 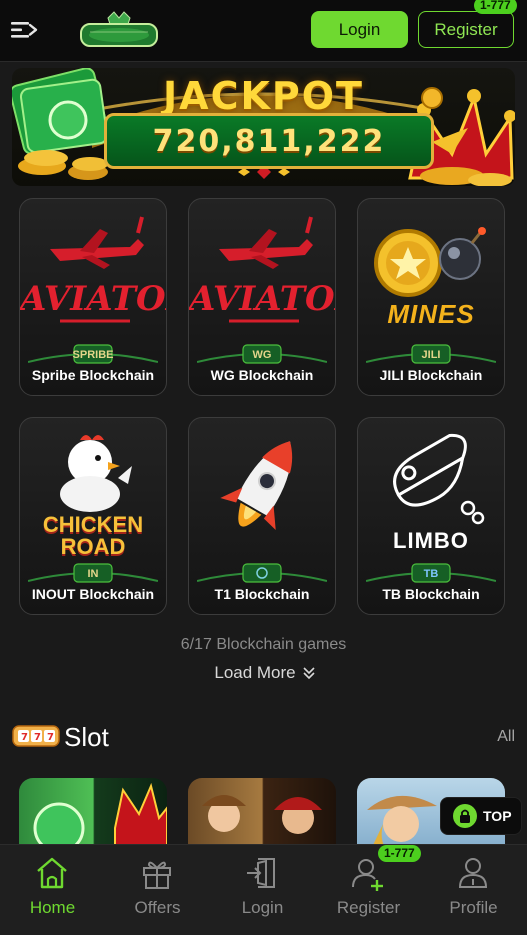 What do you see at coordinates (309, 673) in the screenshot?
I see `double-chevron-down-icon` at bounding box center [309, 673].